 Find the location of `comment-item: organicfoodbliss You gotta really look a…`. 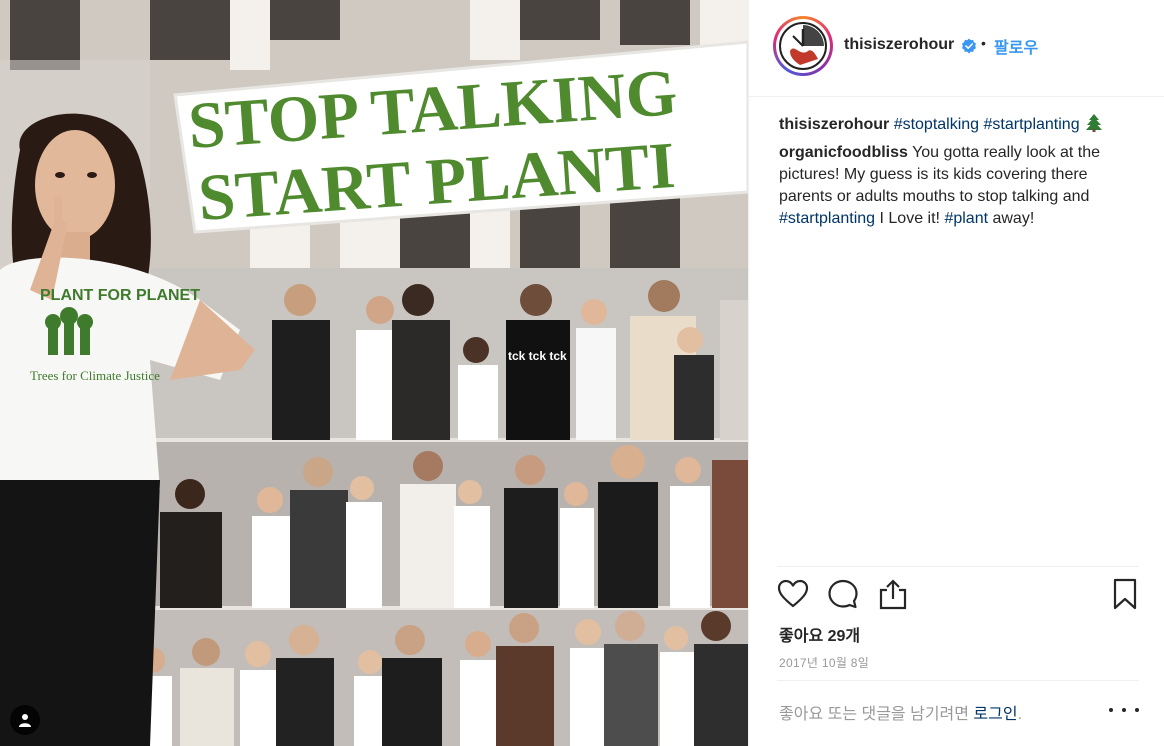

comment-item: organicfoodbliss You gotta really look a… is located at coordinates (959, 186).